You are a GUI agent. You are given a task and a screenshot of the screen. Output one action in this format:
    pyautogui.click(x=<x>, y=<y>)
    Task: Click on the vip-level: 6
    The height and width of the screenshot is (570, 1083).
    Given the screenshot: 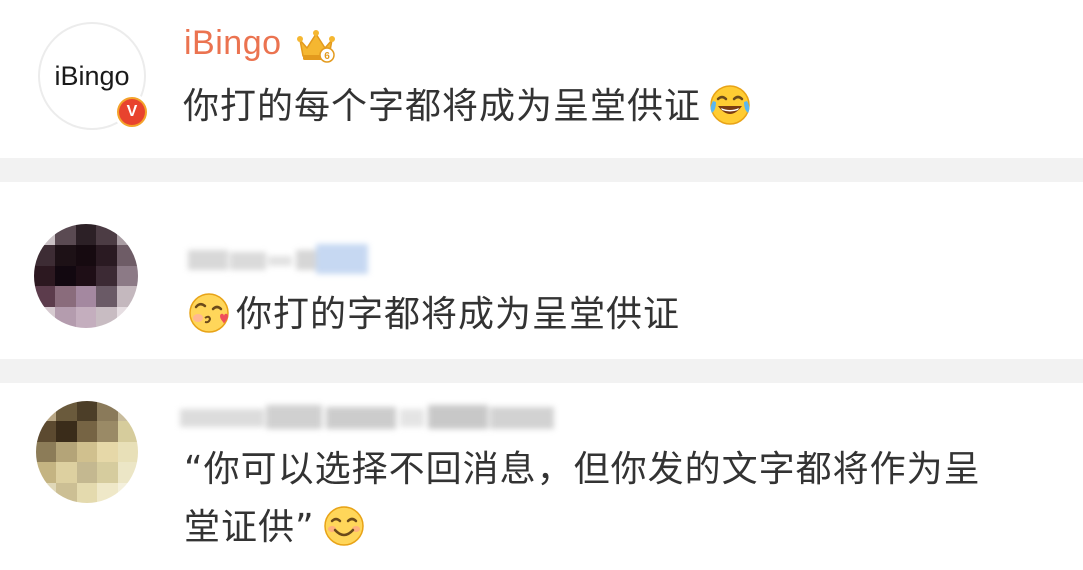 What is the action you would take?
    pyautogui.click(x=327, y=56)
    